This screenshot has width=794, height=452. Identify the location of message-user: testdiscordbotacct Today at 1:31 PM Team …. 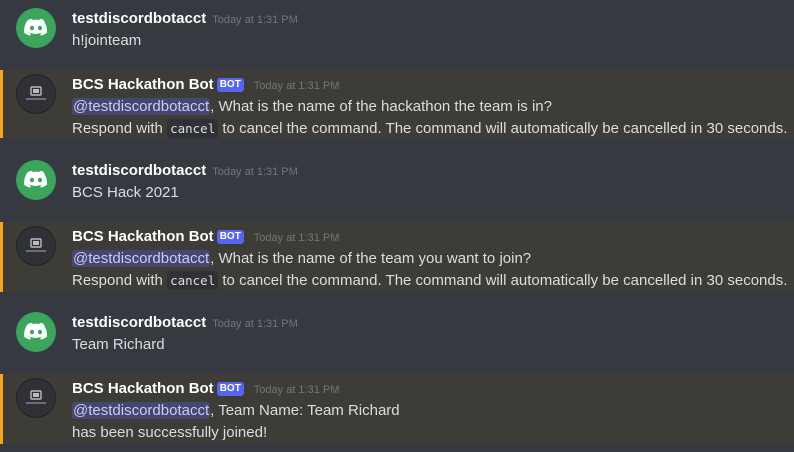
(397, 335).